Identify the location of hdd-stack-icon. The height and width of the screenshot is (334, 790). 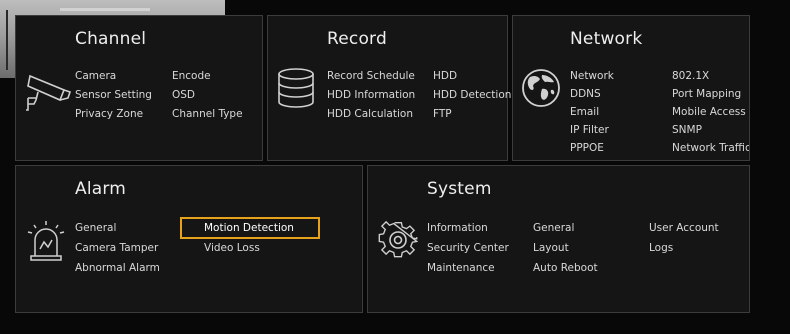
(296, 90).